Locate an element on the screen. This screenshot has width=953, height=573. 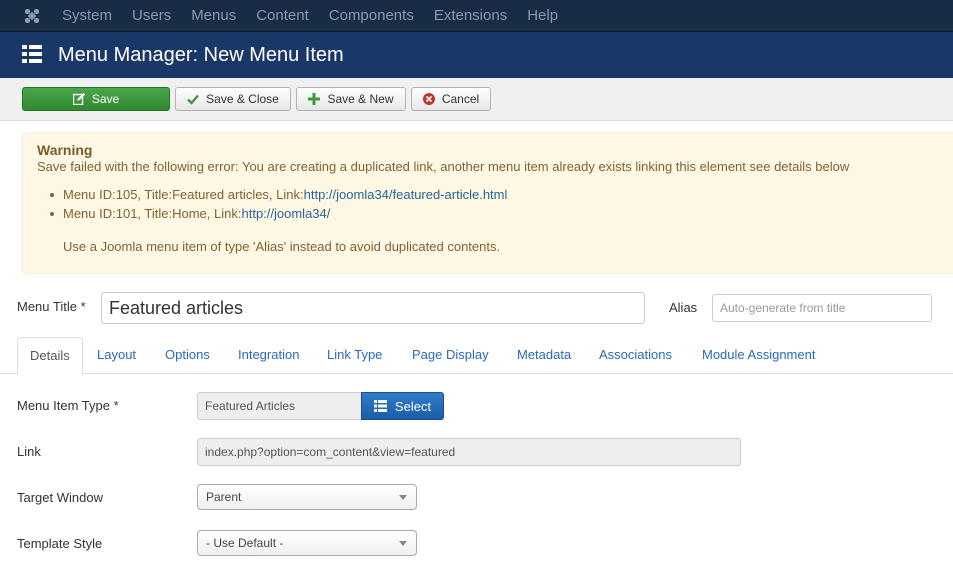
menu-menus: Menus is located at coordinates (213, 16).